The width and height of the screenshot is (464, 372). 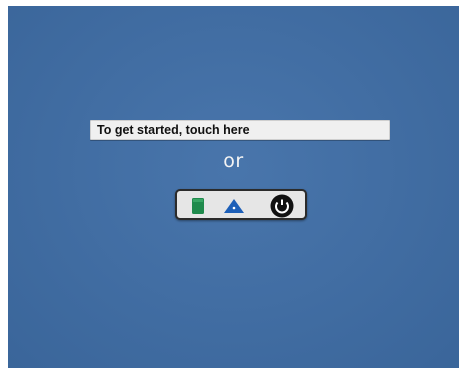 What do you see at coordinates (233, 161) in the screenshot?
I see `or-separator: or` at bounding box center [233, 161].